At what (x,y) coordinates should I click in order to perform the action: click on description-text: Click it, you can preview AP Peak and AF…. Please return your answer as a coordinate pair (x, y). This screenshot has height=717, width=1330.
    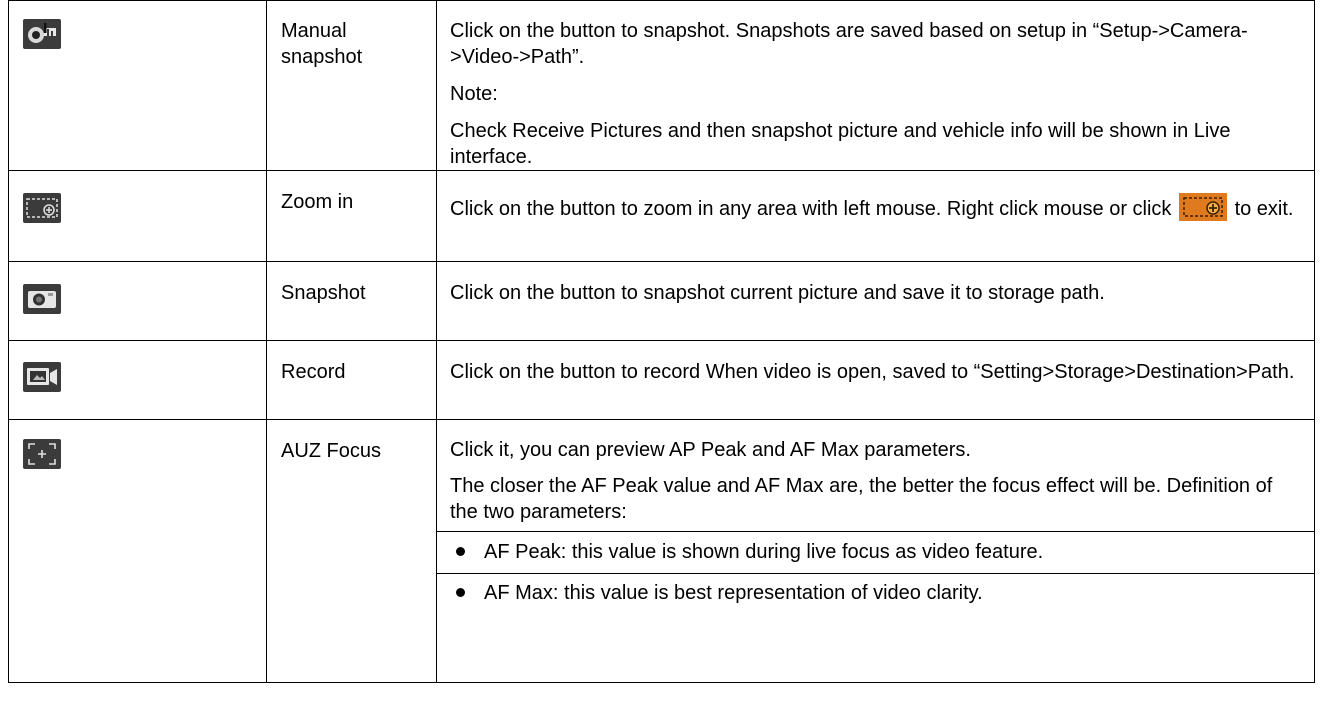
    Looking at the image, I should click on (710, 450).